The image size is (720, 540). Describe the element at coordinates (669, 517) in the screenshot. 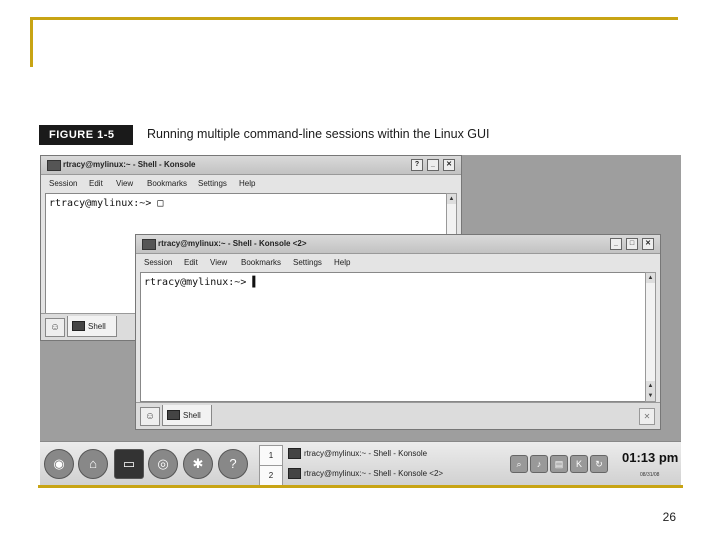

I see `page-number: 26` at that location.